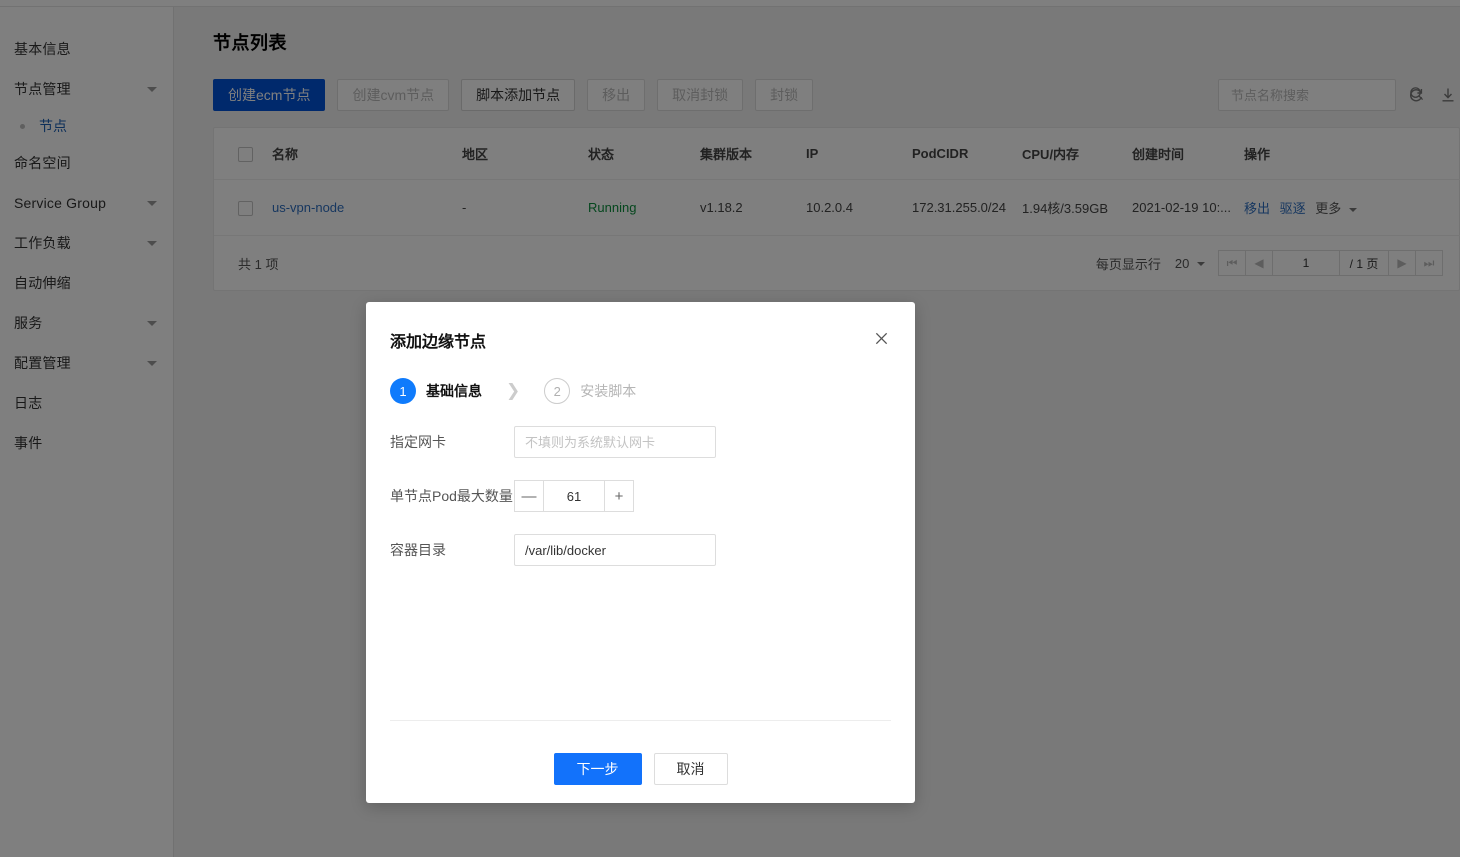  What do you see at coordinates (597, 769) in the screenshot?
I see `next-step-button: 下一步` at bounding box center [597, 769].